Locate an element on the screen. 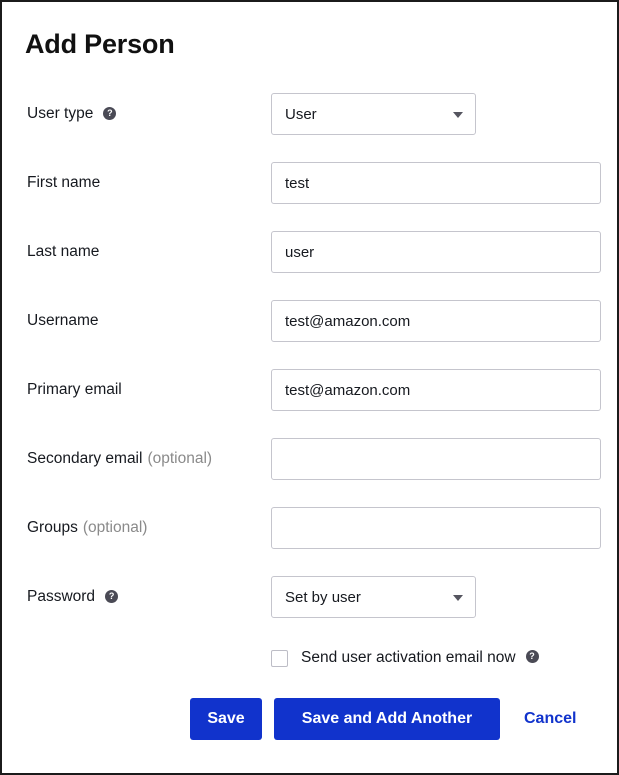  field-label-text: Password is located at coordinates (61, 596).